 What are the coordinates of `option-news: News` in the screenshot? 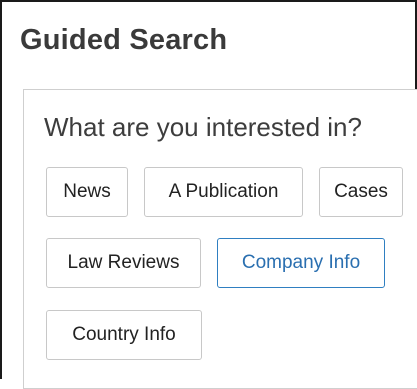 It's located at (87, 192).